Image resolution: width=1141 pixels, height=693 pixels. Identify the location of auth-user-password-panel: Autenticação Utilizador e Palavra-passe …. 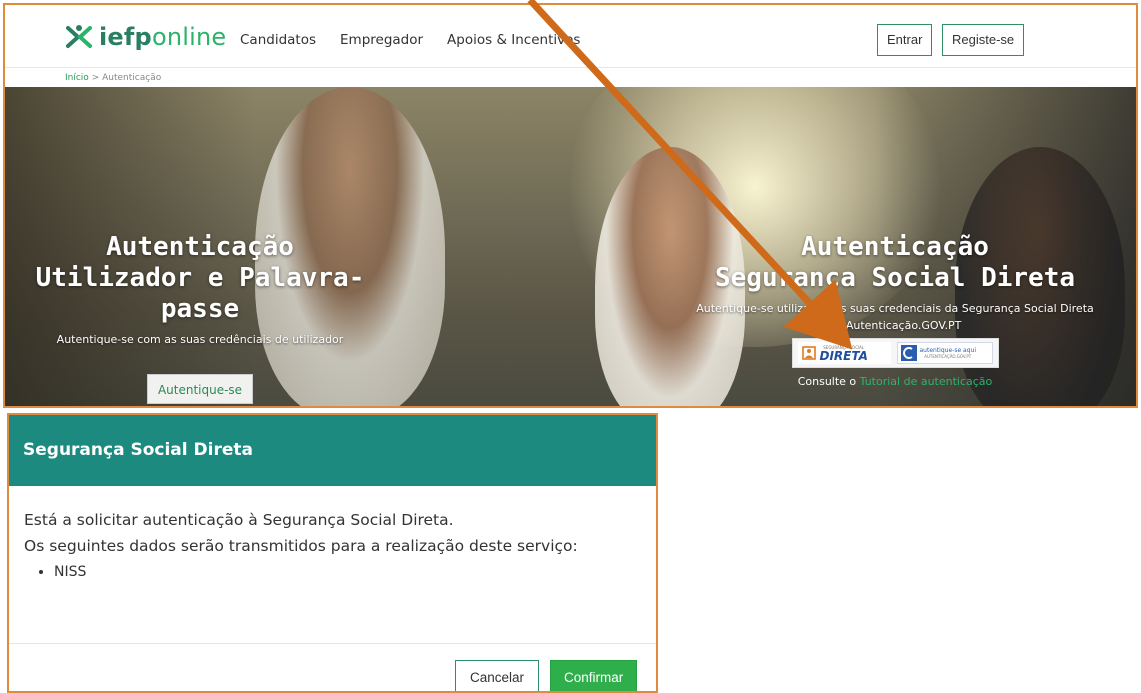
(200, 318).